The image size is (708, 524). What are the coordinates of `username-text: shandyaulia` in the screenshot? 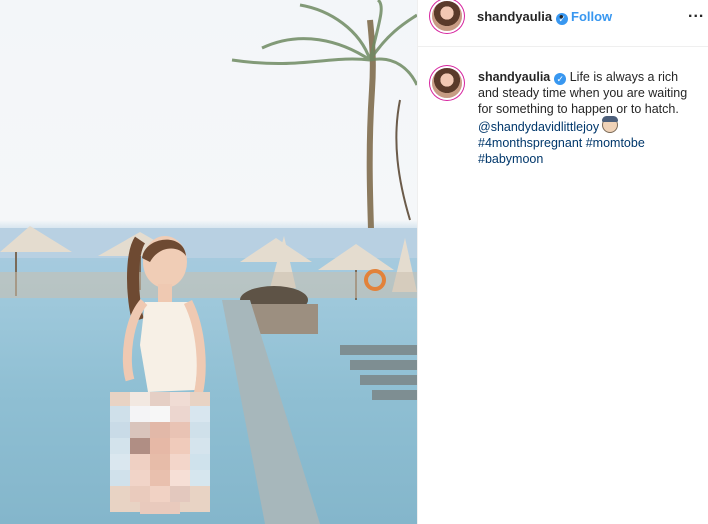 It's located at (514, 16).